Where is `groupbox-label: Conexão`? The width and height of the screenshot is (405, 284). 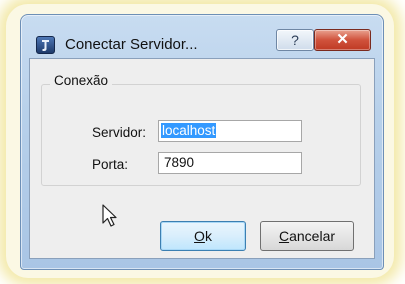 groupbox-label: Conexão is located at coordinates (81, 80).